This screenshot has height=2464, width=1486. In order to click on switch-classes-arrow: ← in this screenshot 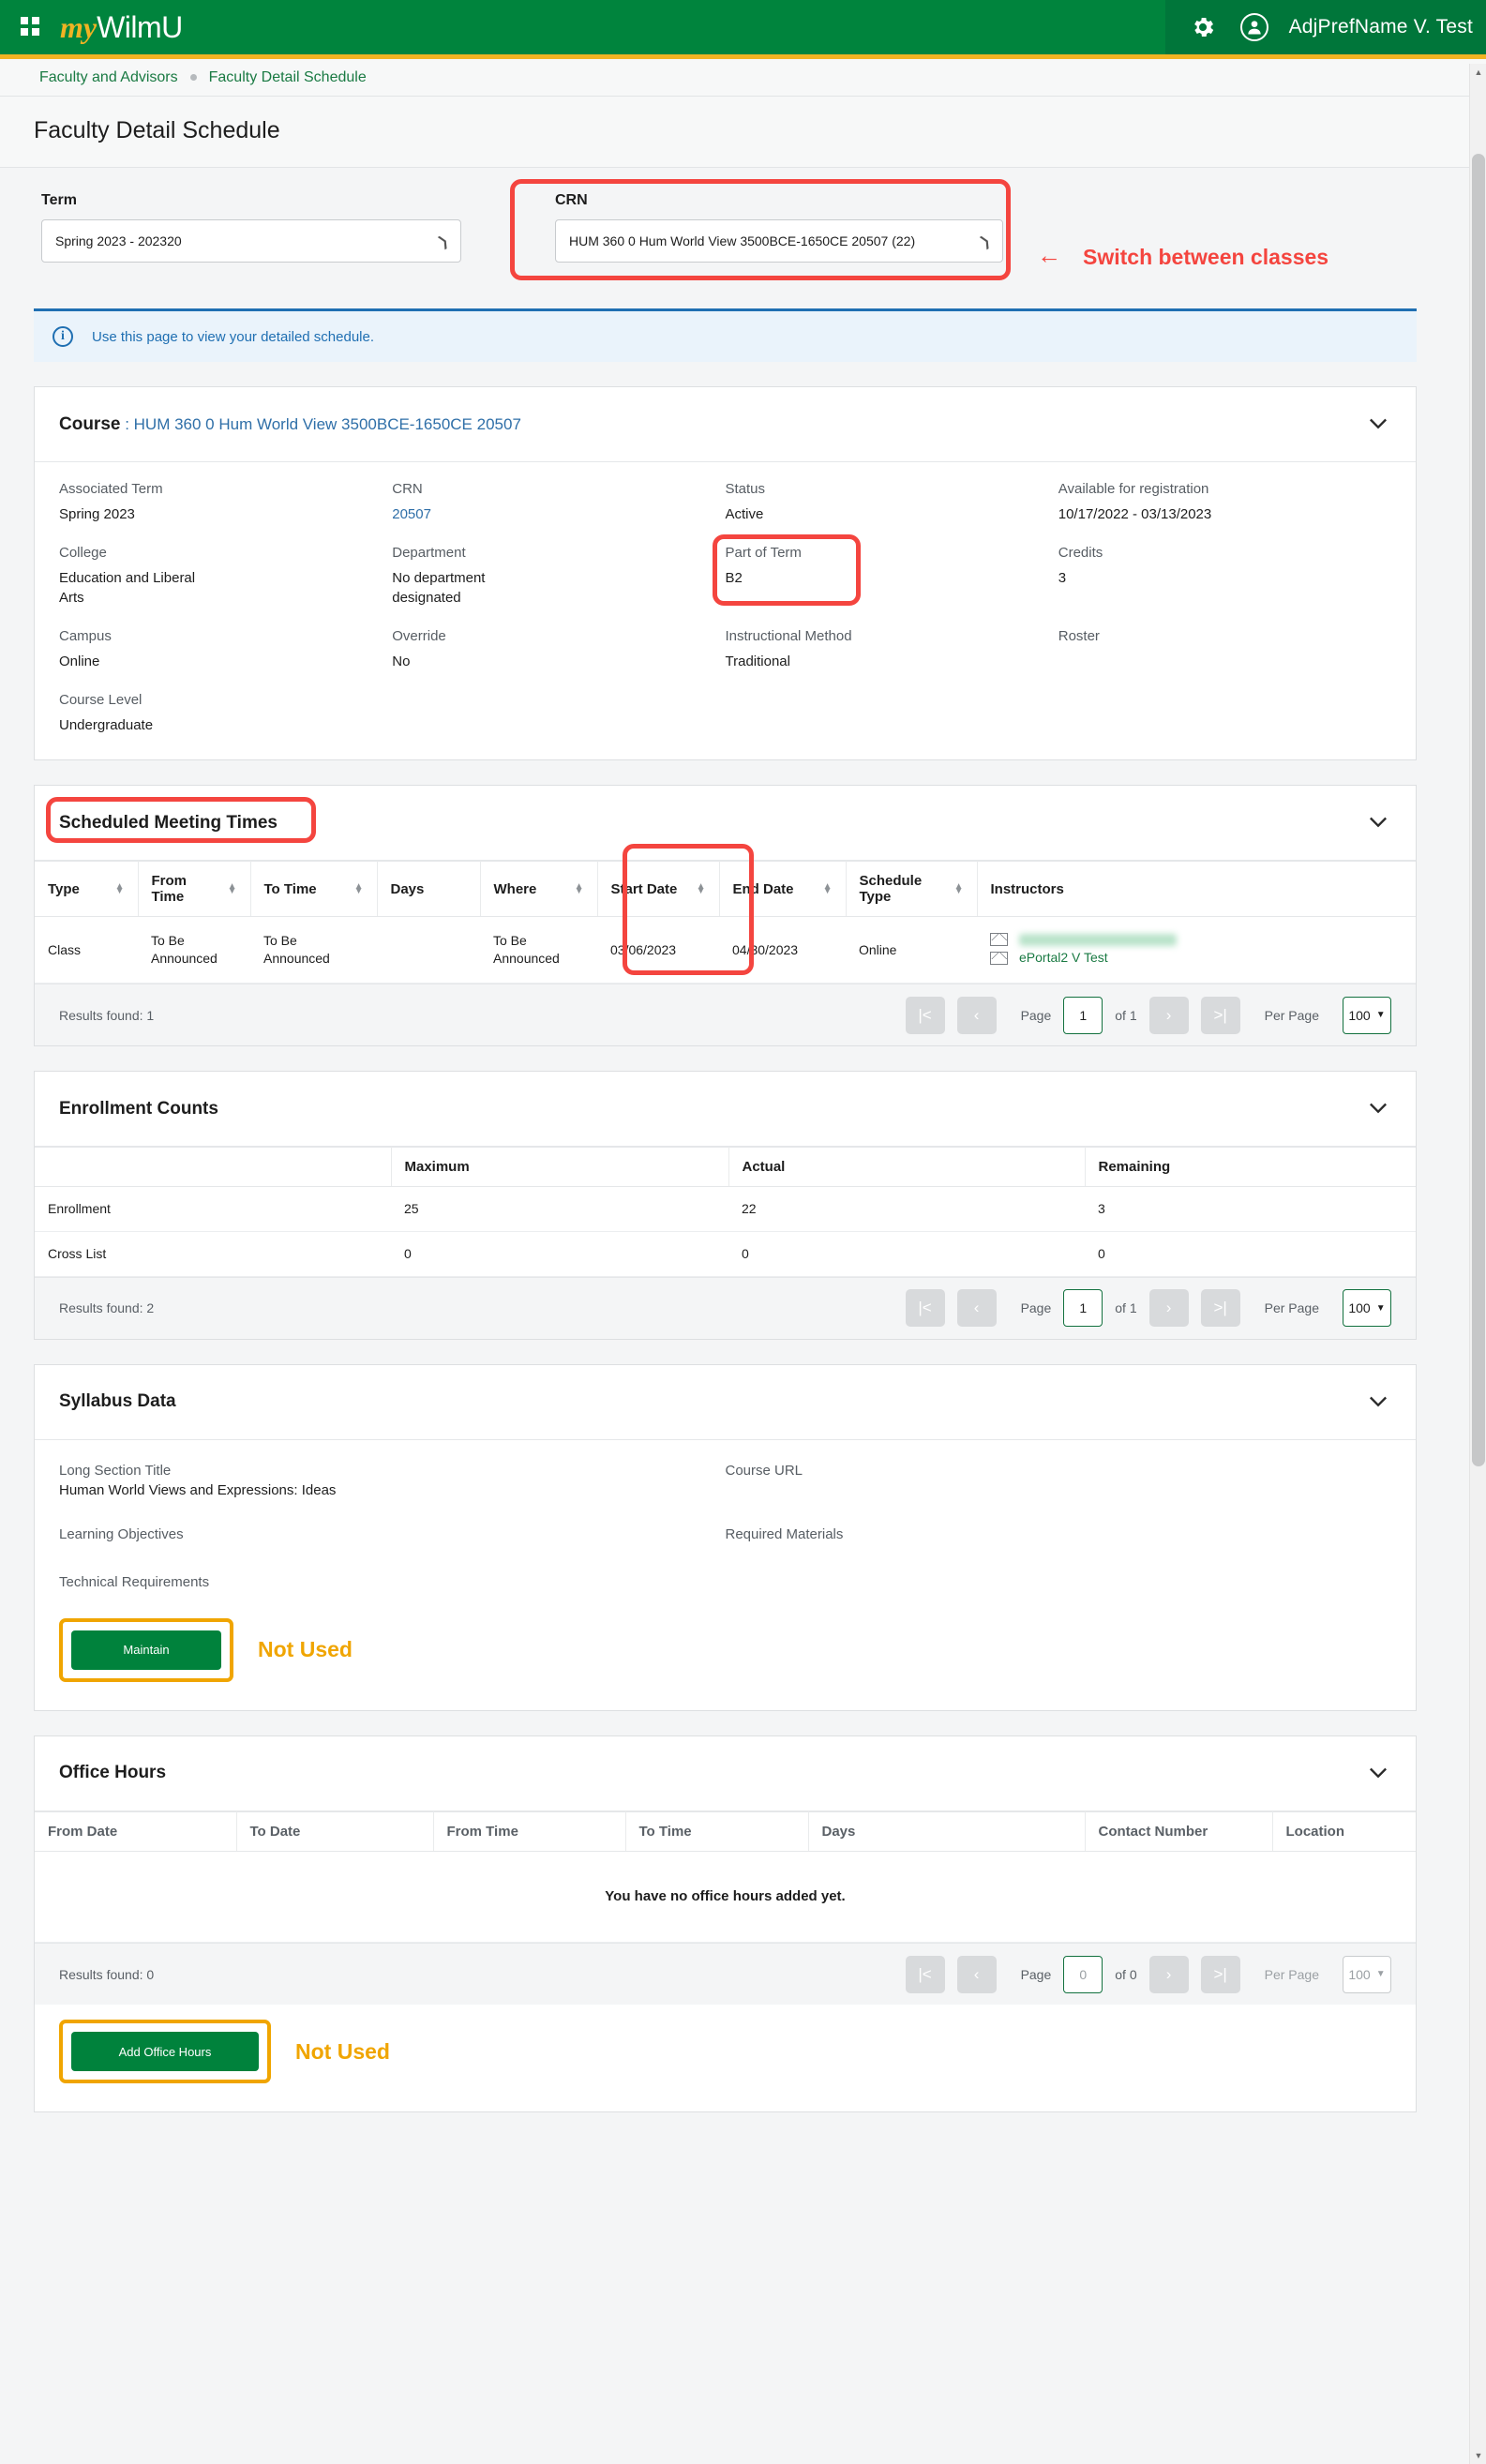, I will do `click(1049, 255)`.